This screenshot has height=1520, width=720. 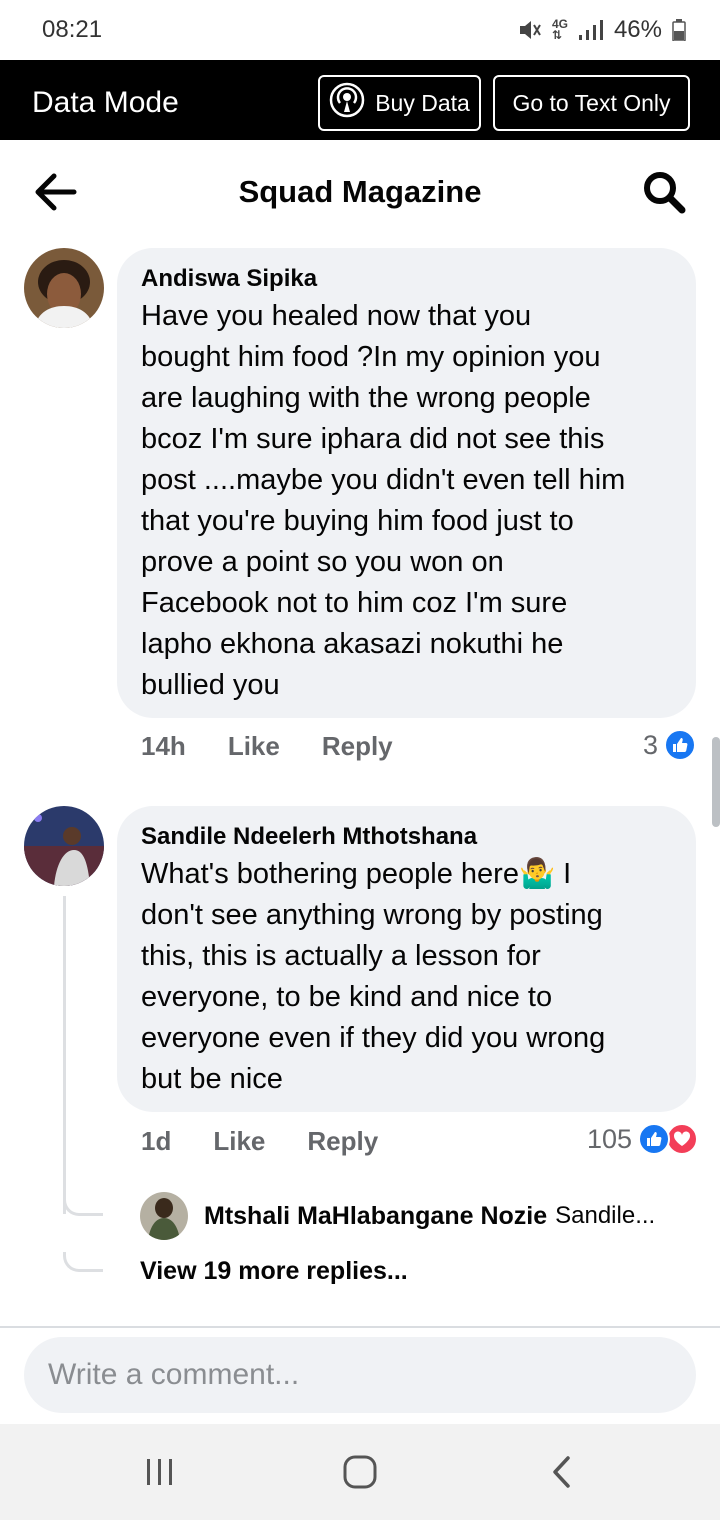 What do you see at coordinates (422, 102) in the screenshot?
I see `buy-data-label: Buy Data` at bounding box center [422, 102].